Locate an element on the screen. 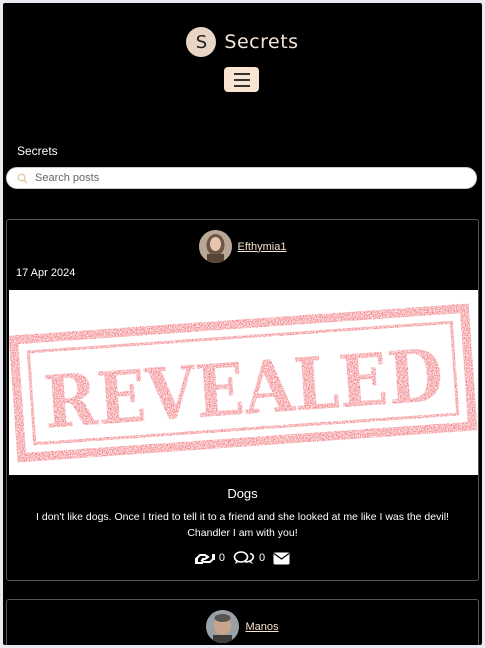 The height and width of the screenshot is (648, 485). brand-logo: S is located at coordinates (201, 42).